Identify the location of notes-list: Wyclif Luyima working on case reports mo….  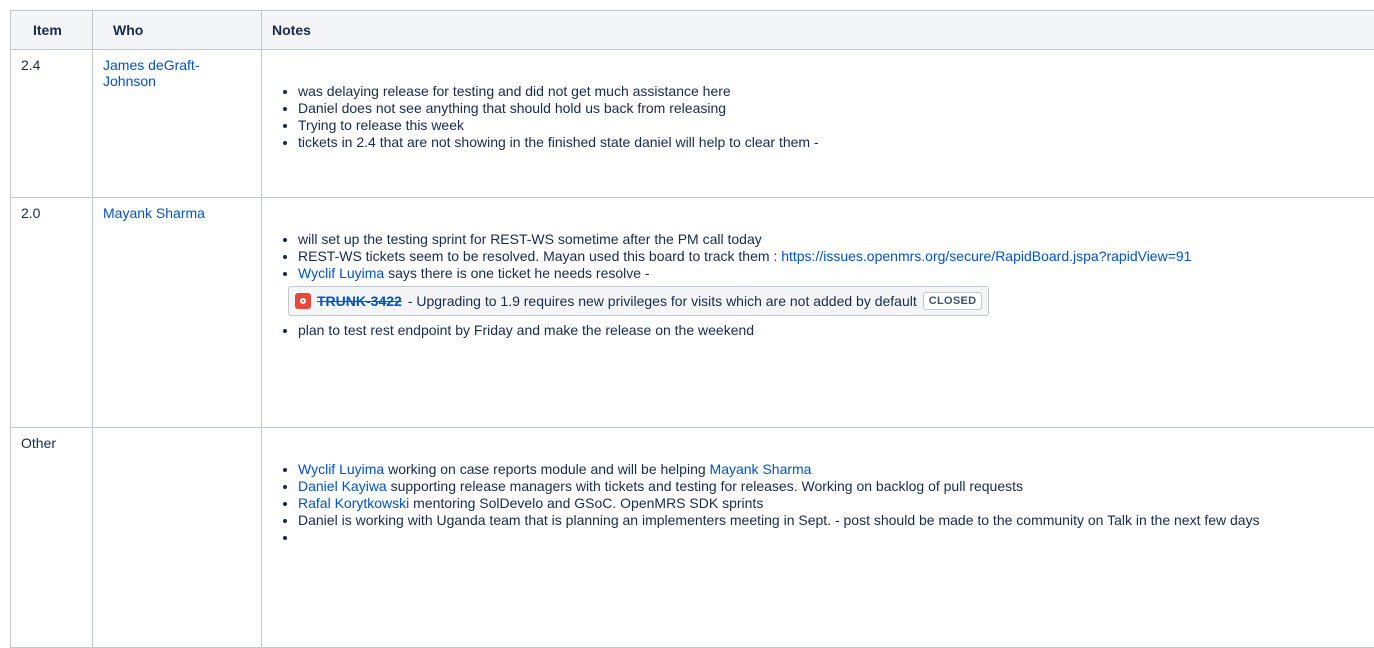
(823, 503).